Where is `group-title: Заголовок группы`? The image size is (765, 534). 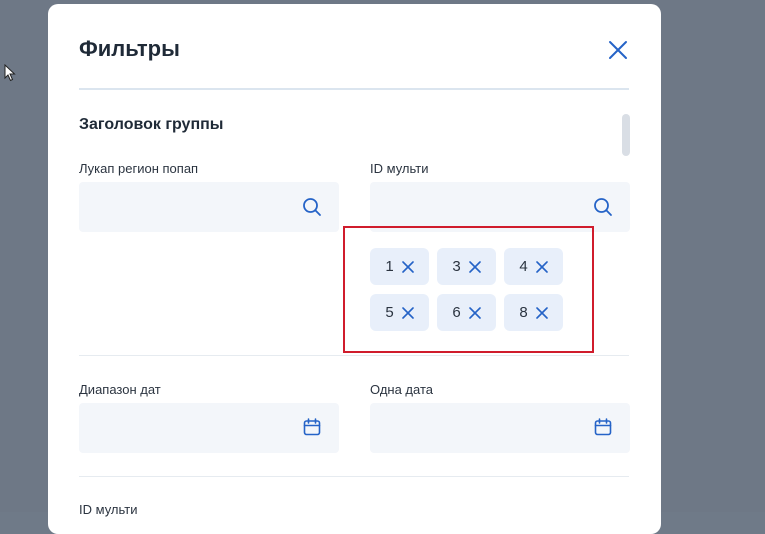
group-title: Заголовок группы is located at coordinates (151, 124).